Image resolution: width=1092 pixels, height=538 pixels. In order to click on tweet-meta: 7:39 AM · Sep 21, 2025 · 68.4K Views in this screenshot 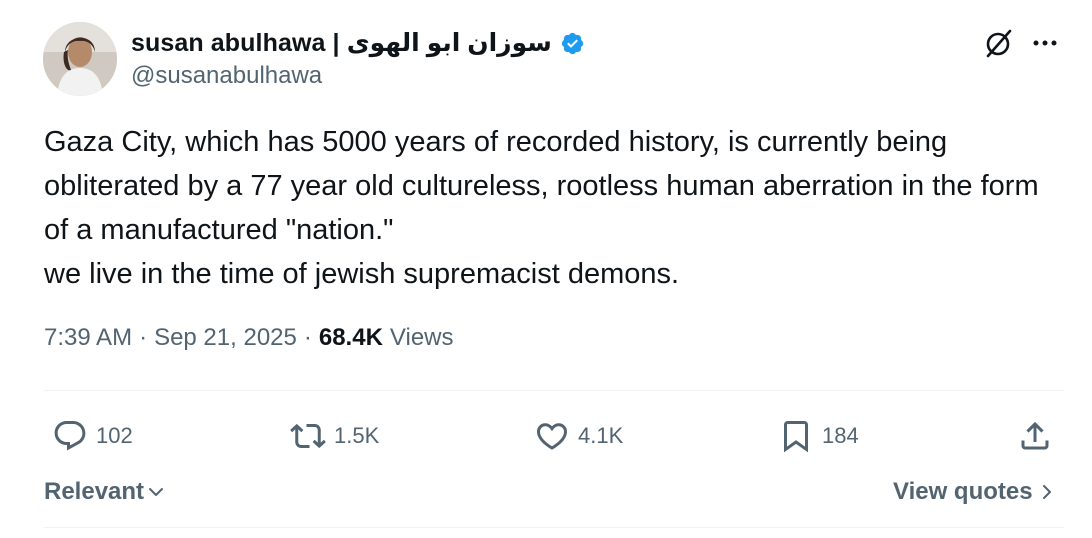, I will do `click(249, 338)`.